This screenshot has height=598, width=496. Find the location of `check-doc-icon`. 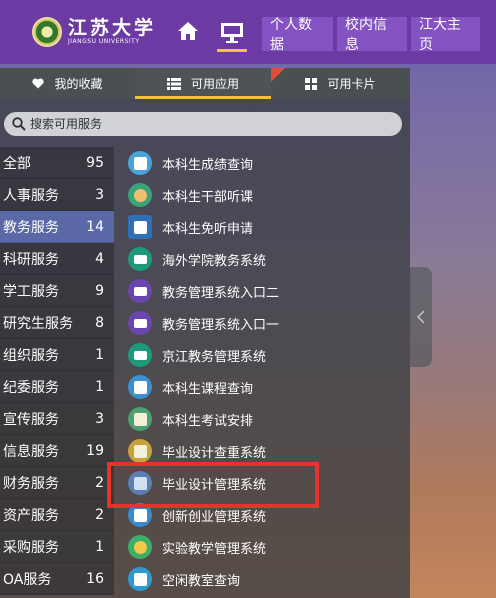

check-doc-icon is located at coordinates (140, 451).